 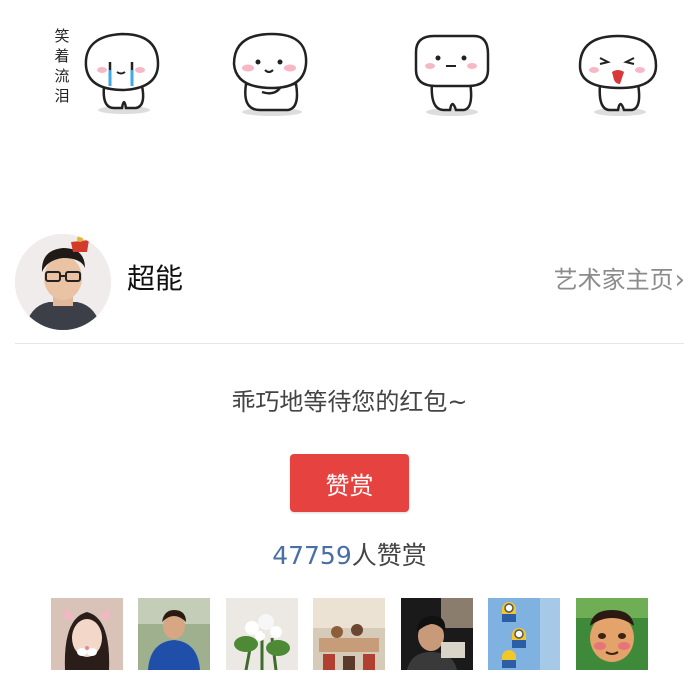 What do you see at coordinates (62, 56) in the screenshot?
I see `caption-char: 着` at bounding box center [62, 56].